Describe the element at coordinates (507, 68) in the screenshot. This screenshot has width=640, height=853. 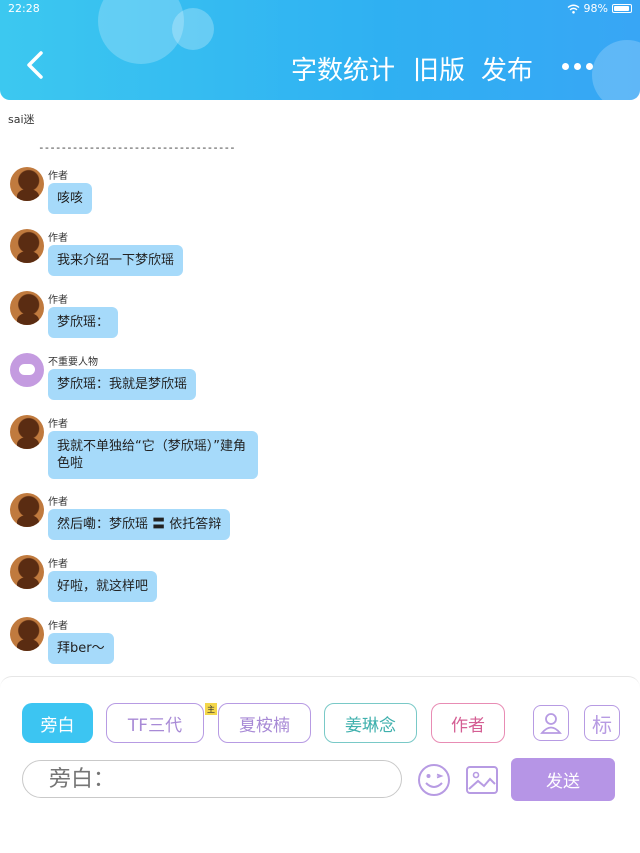
I see `publish-button: 发布` at that location.